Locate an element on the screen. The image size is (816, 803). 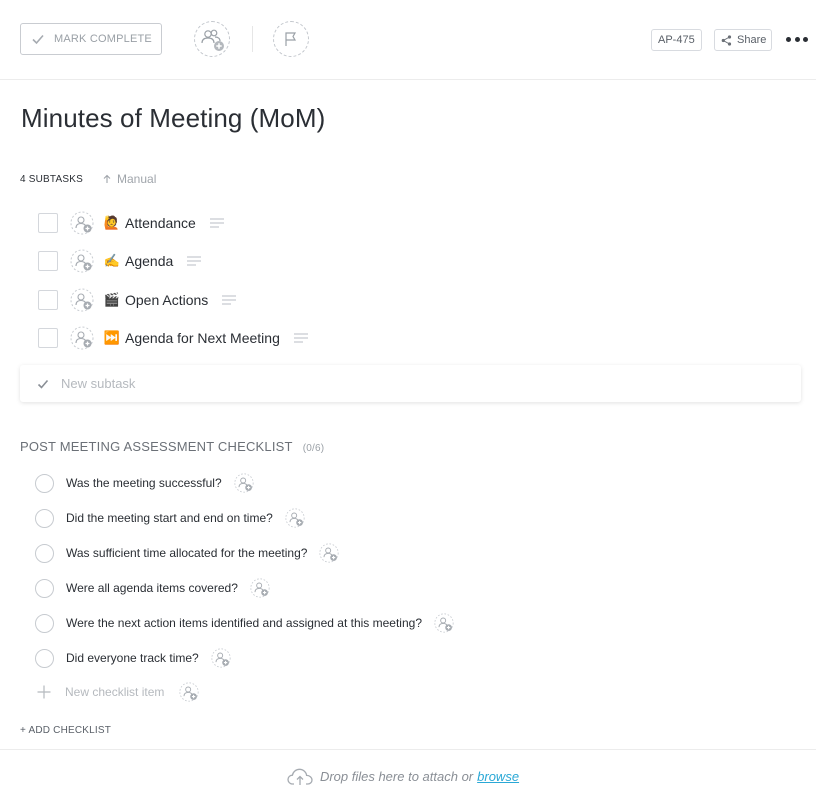
mark-complete-button: MARK COMPLETE is located at coordinates (91, 39).